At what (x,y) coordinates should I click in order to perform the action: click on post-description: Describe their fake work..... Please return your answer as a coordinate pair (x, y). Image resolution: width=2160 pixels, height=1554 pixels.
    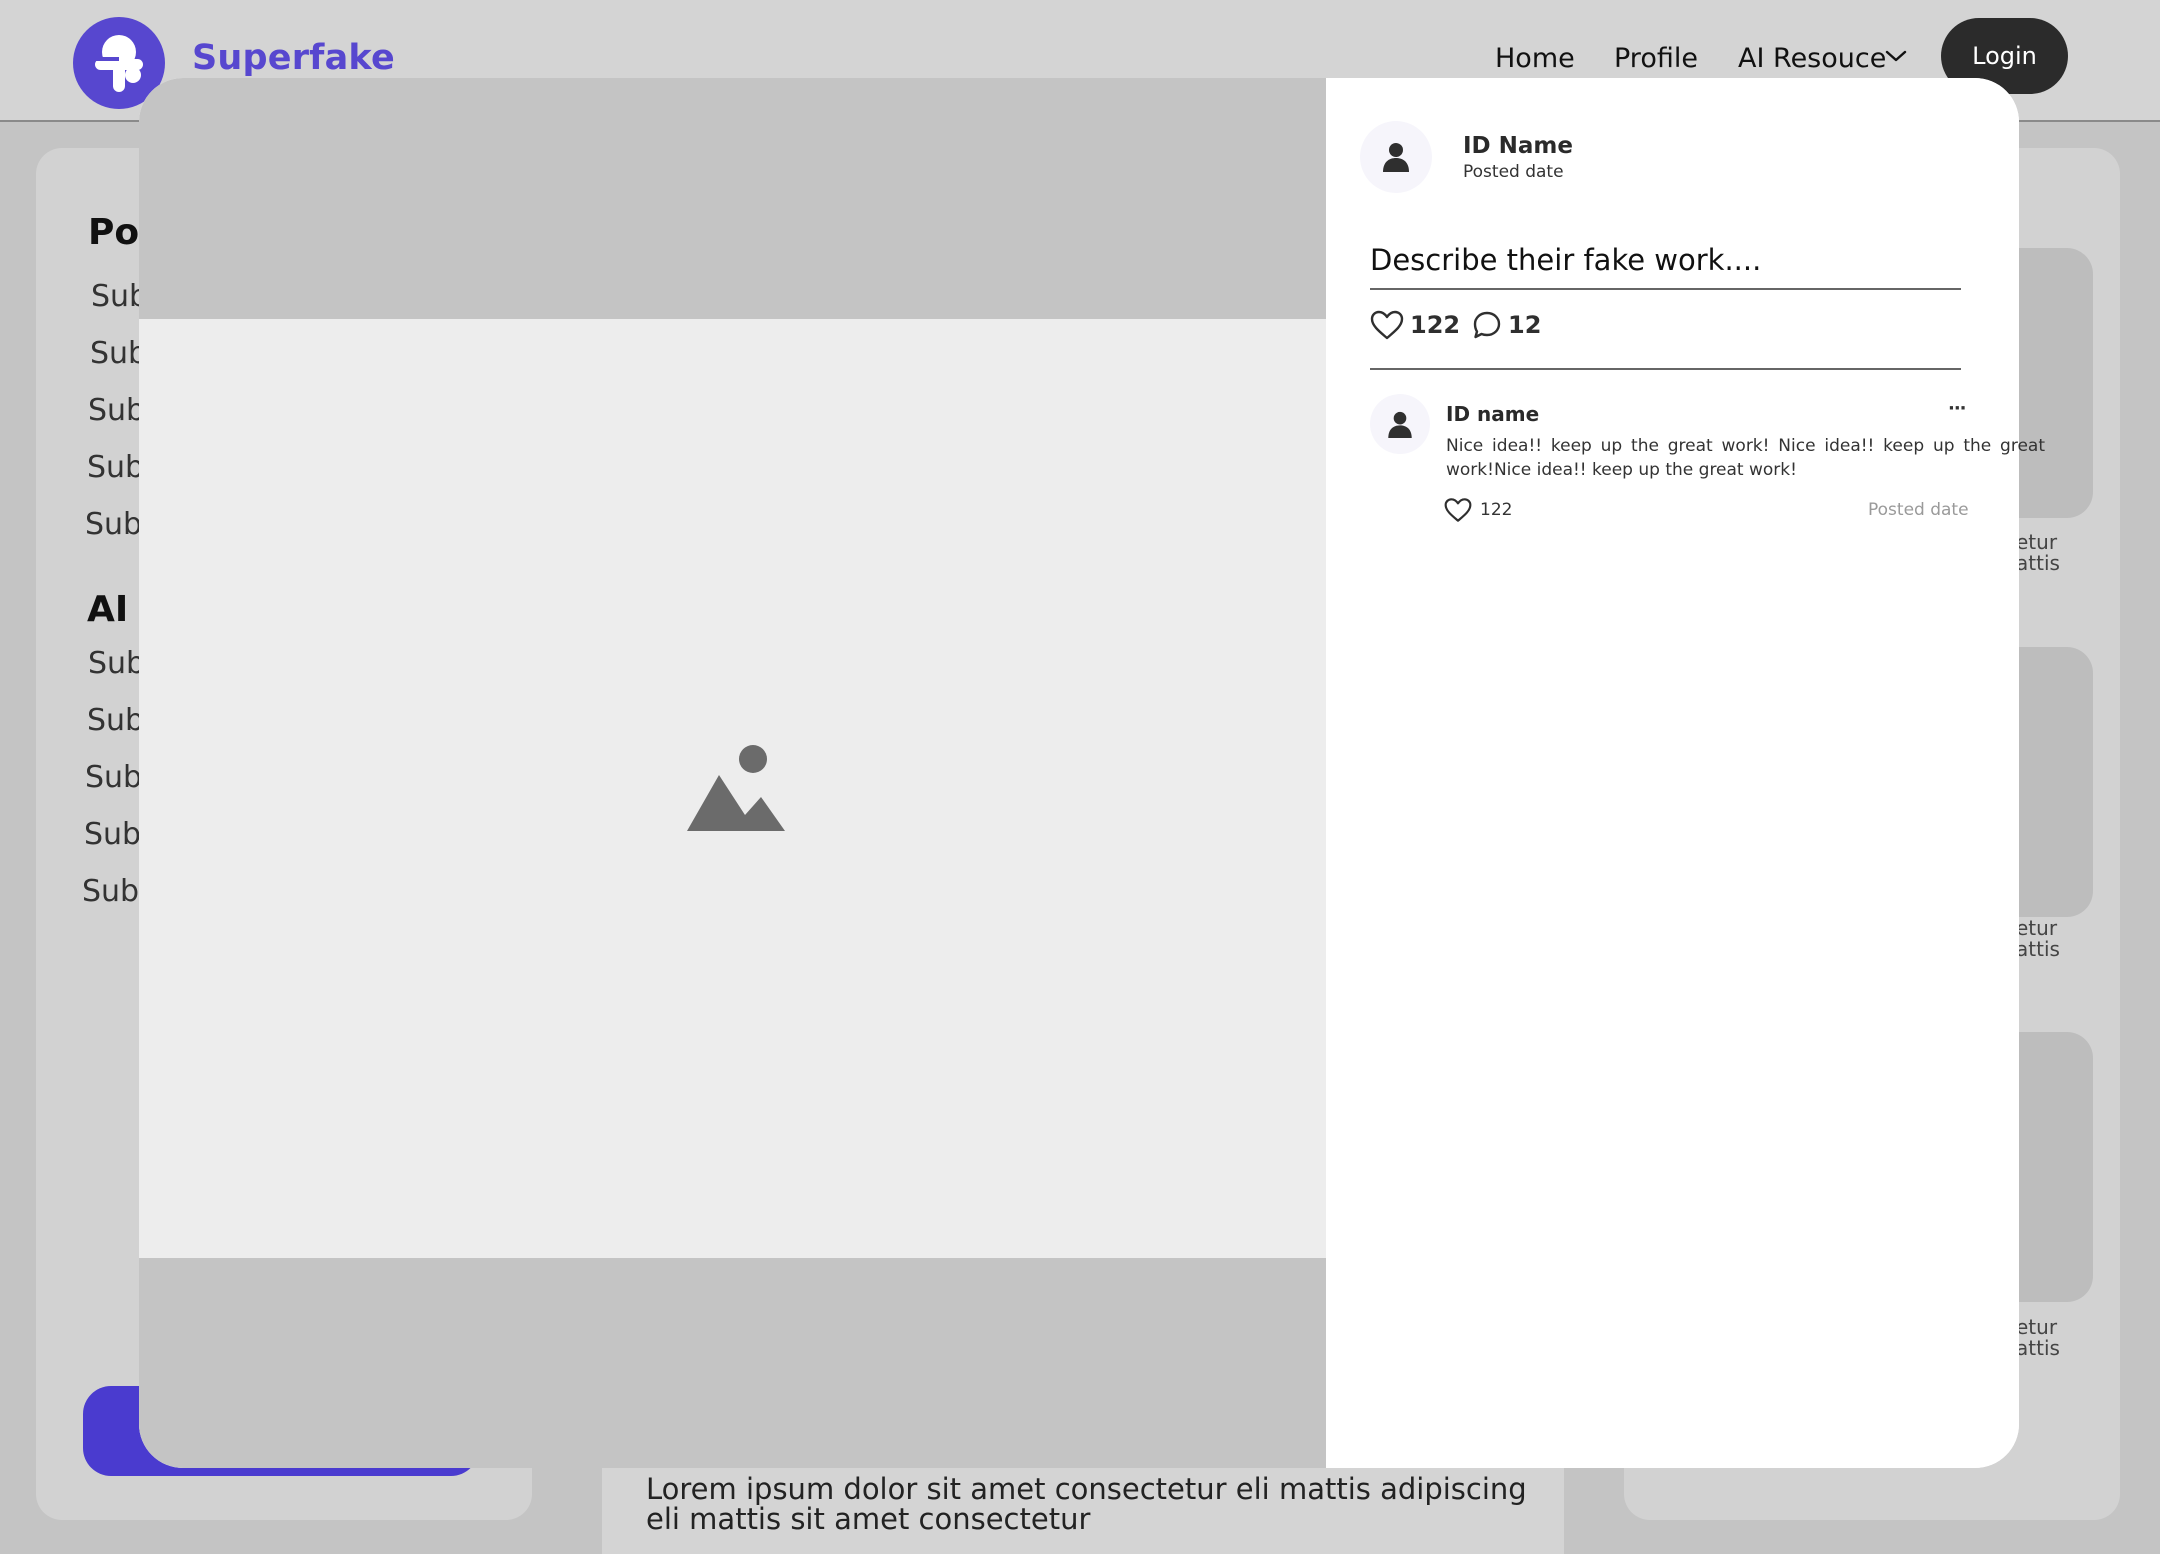
    Looking at the image, I should click on (1566, 260).